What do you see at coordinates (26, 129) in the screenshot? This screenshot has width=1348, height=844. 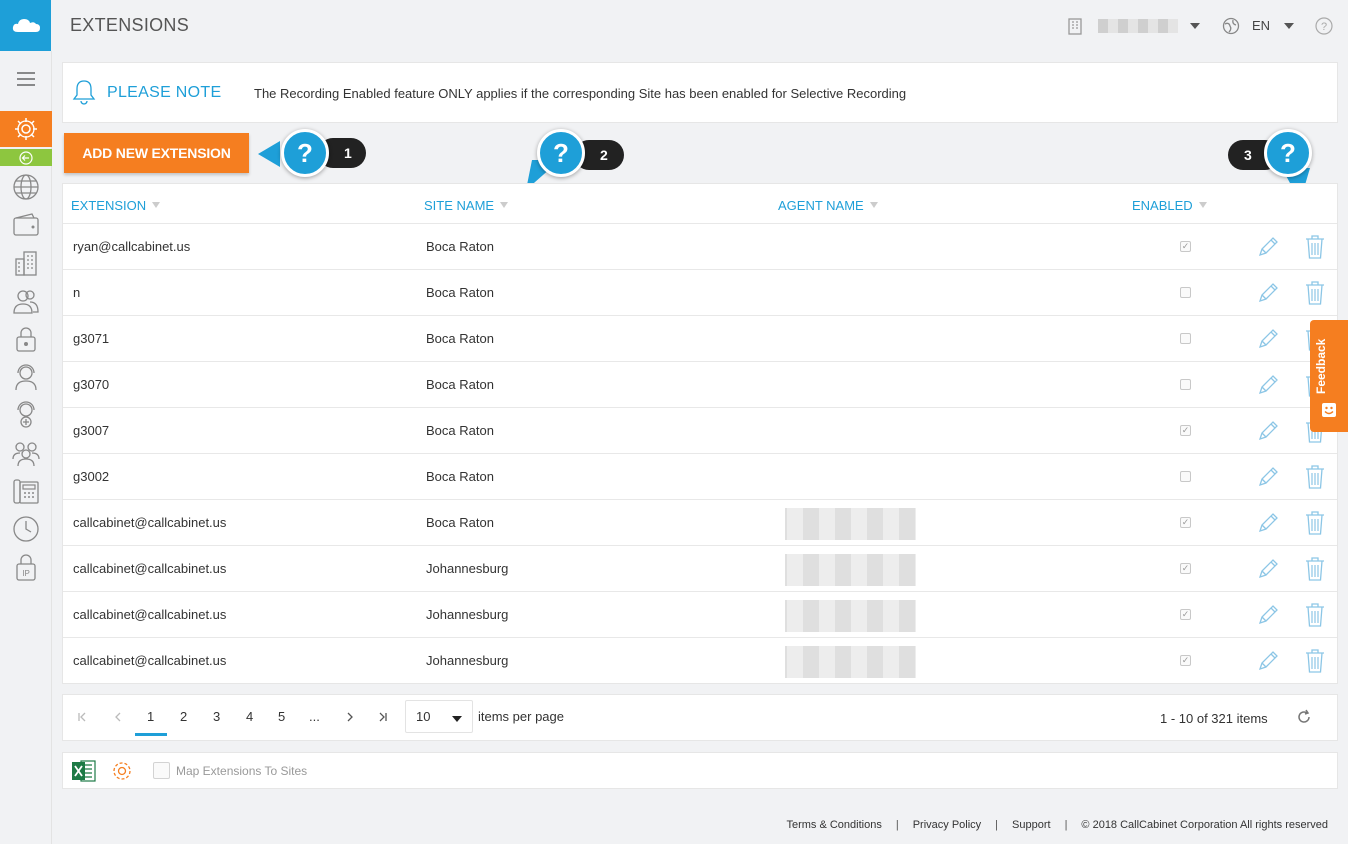 I see `sidebar-item-settings` at bounding box center [26, 129].